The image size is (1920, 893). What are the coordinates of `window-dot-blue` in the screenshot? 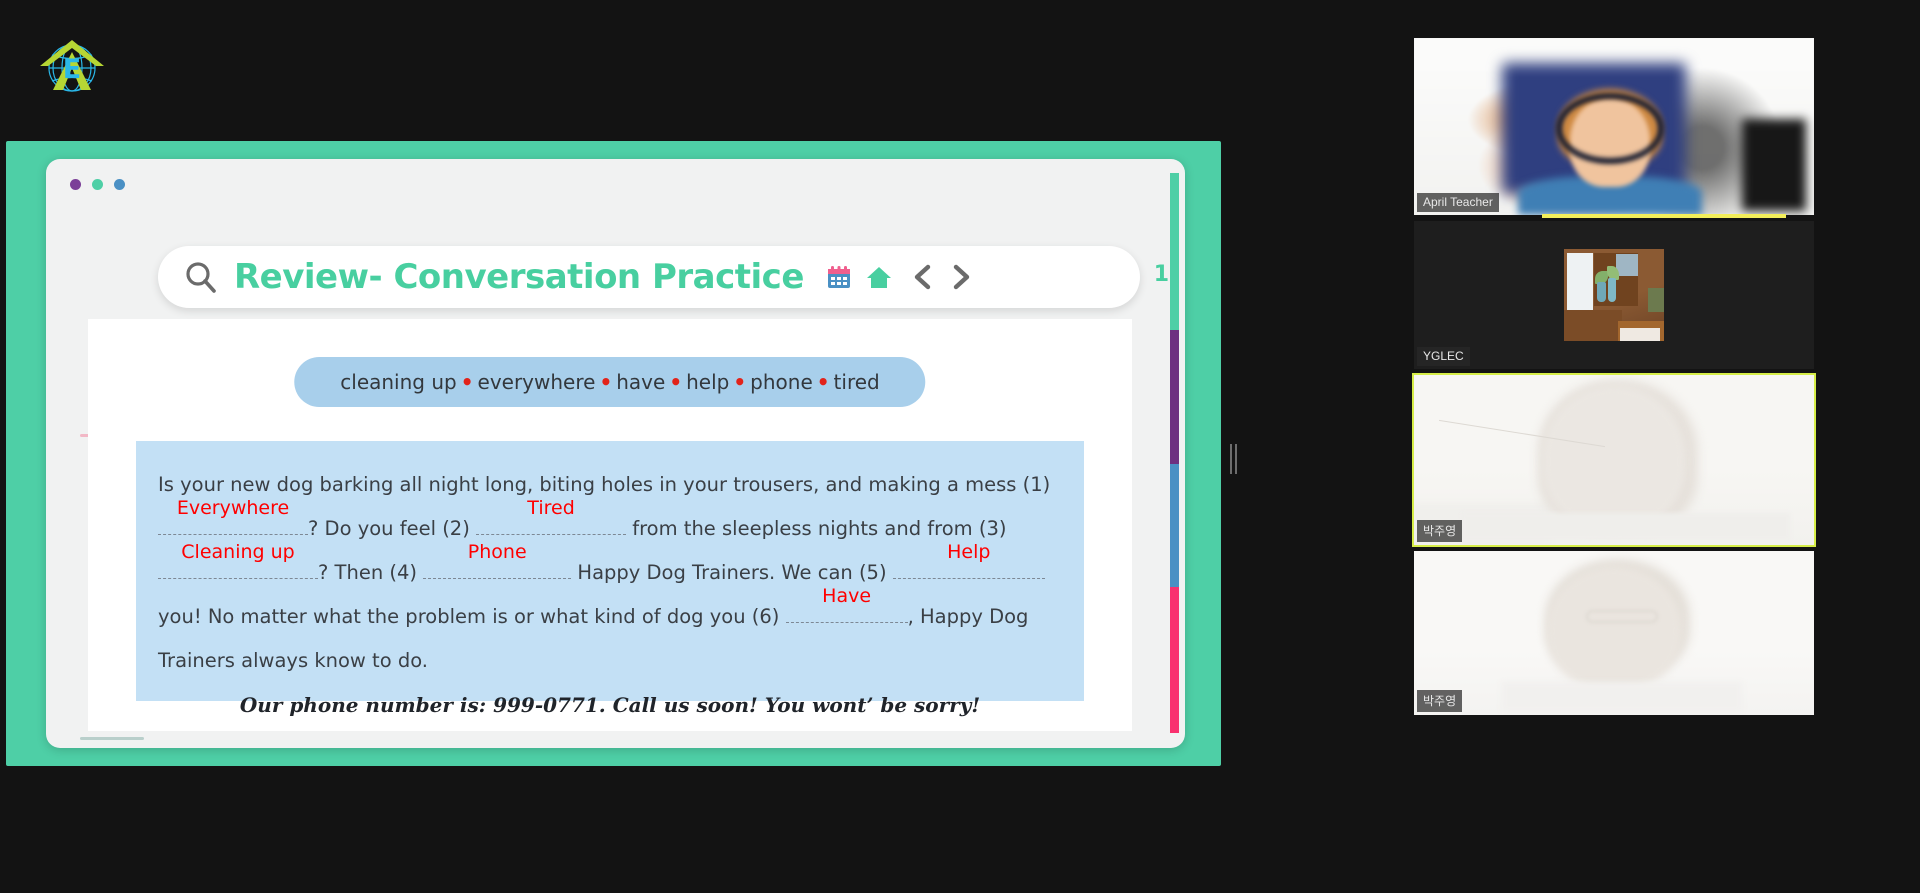 It's located at (119, 184).